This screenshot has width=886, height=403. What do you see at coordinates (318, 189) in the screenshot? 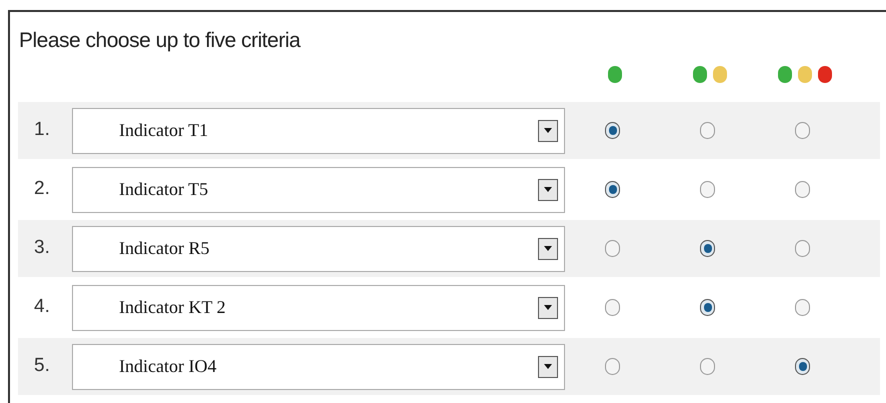
I see `criteria-dropdown: Indicator T5` at bounding box center [318, 189].